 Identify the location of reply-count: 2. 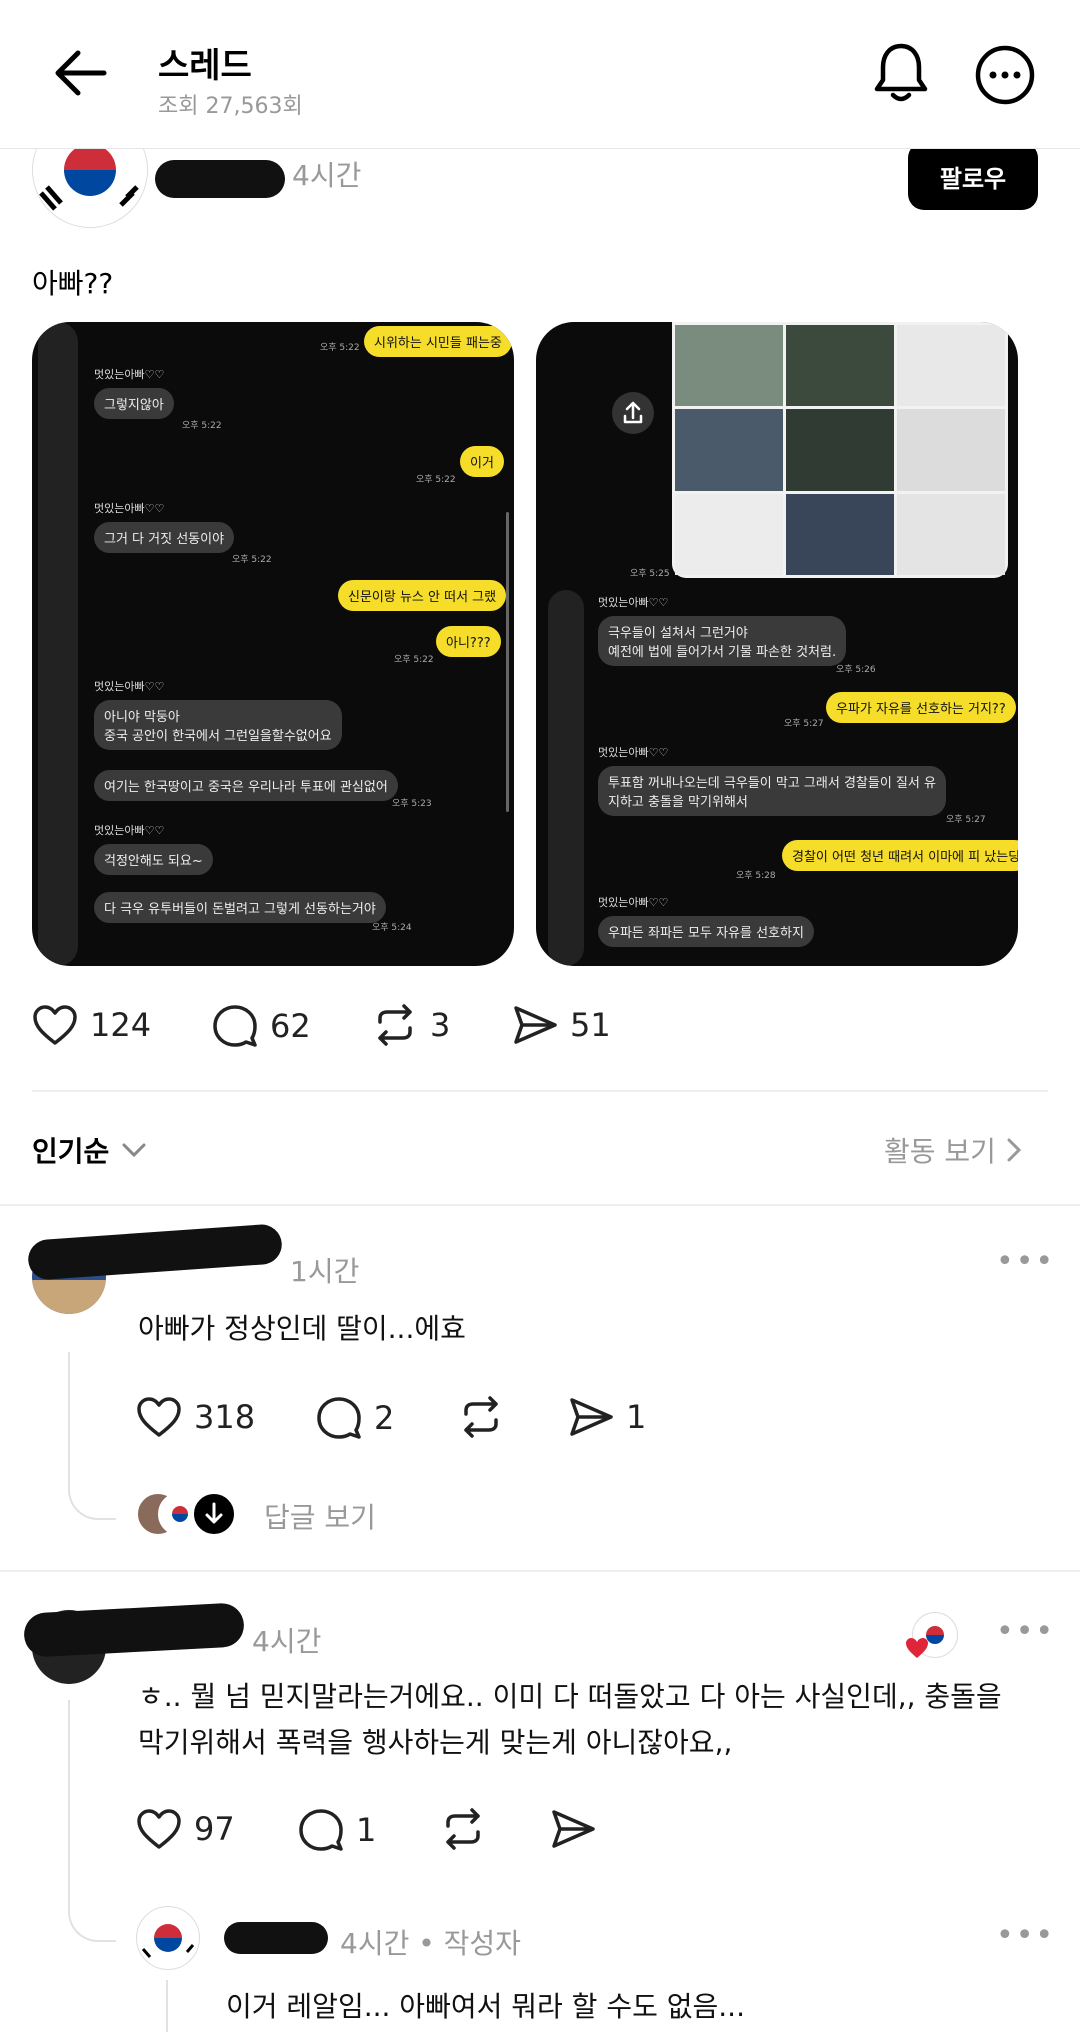
(384, 1418).